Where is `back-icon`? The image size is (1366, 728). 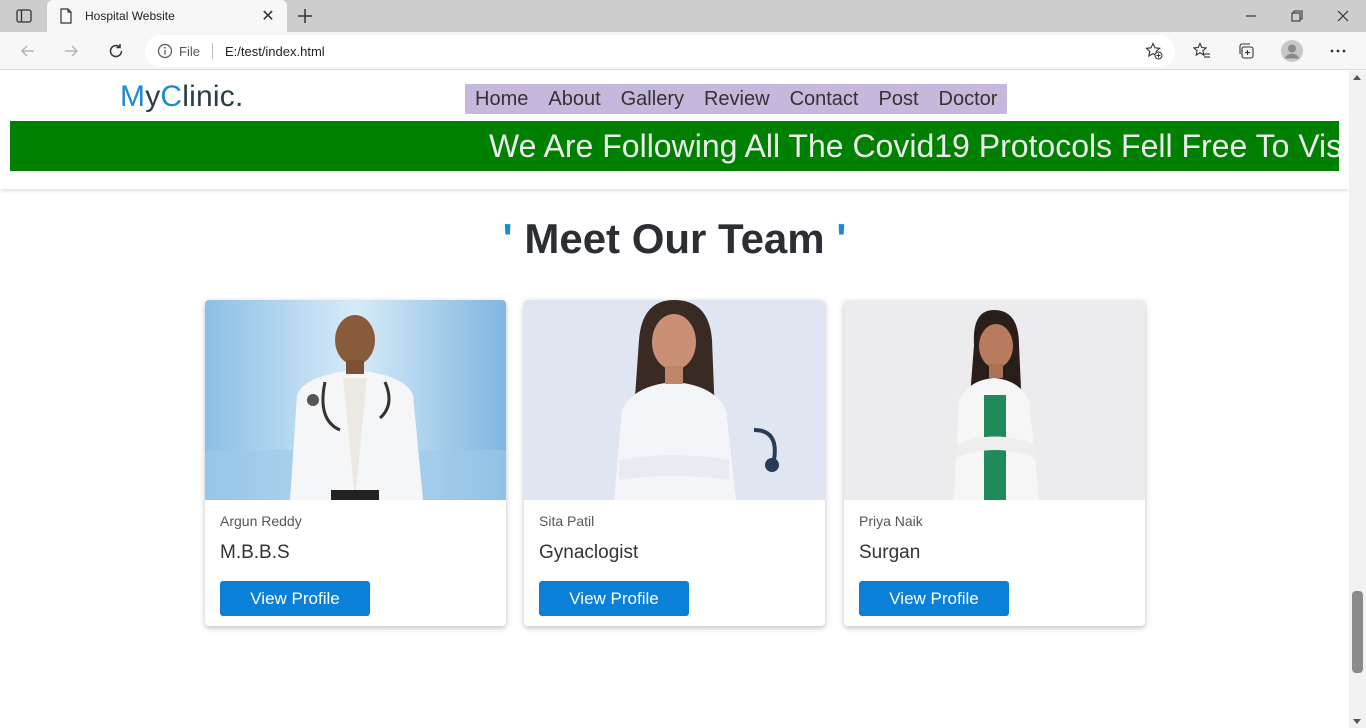 back-icon is located at coordinates (28, 51).